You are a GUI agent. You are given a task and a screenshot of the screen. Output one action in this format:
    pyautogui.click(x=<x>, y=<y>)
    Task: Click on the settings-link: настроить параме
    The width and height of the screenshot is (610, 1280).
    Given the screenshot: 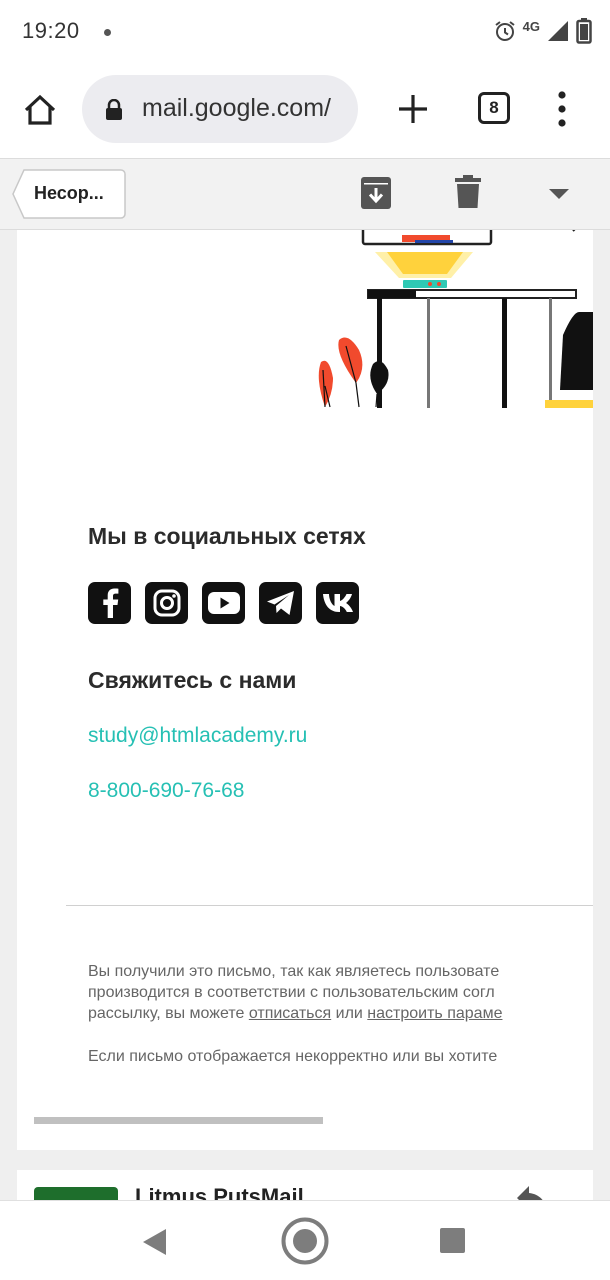 What is the action you would take?
    pyautogui.click(x=434, y=1013)
    